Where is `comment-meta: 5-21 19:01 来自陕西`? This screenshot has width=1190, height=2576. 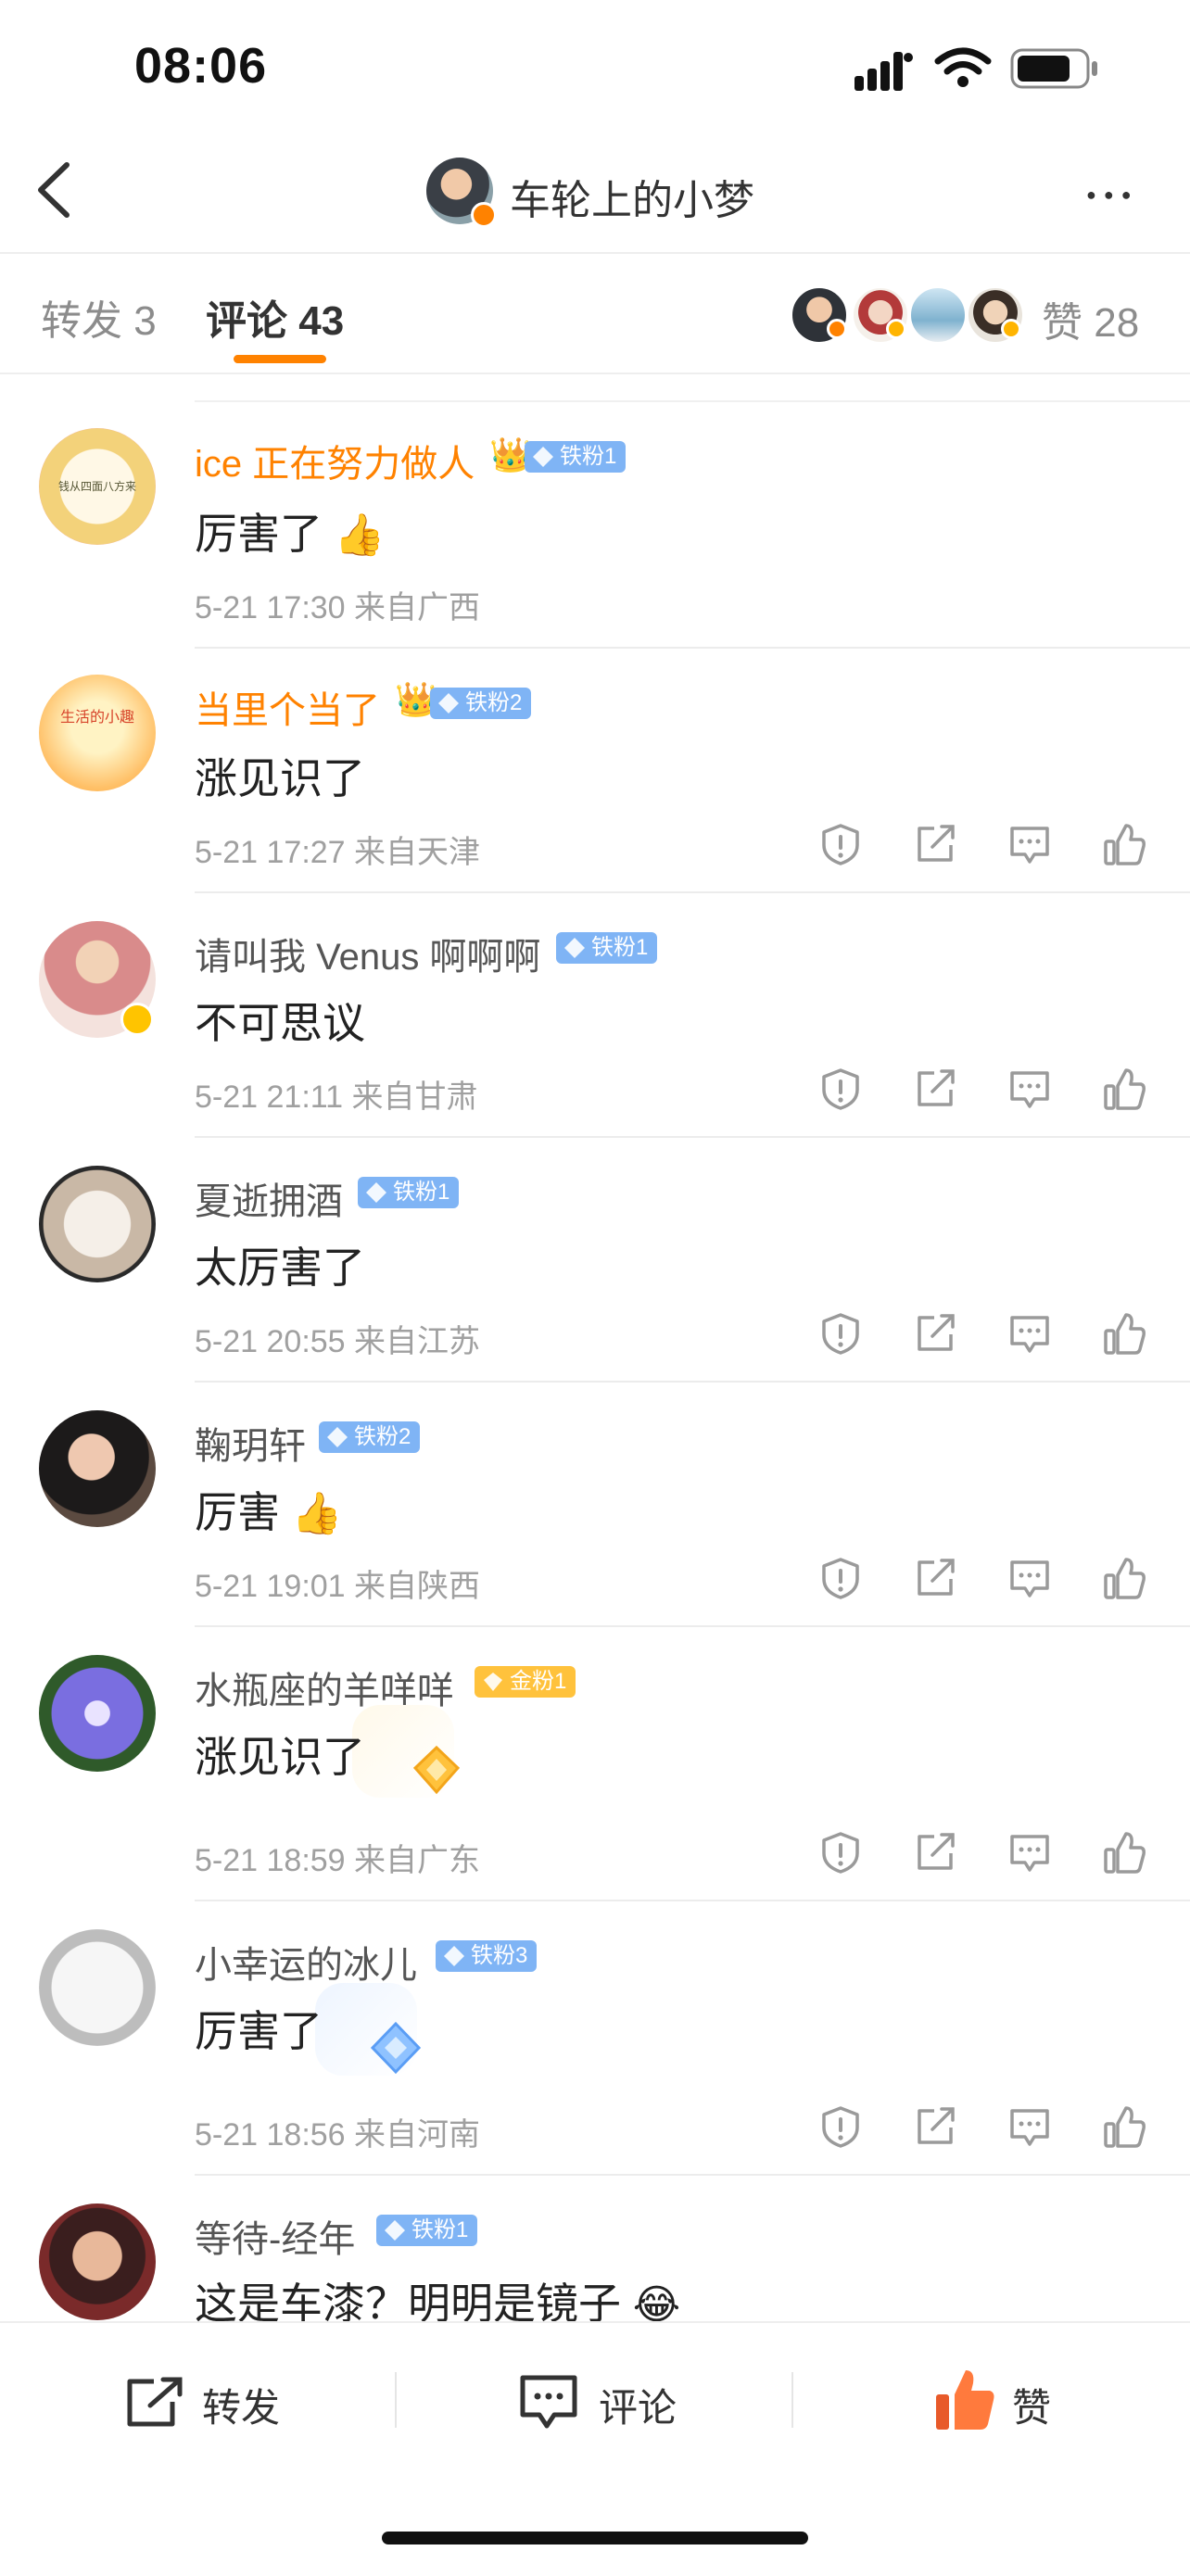
comment-meta: 5-21 19:01 来自陕西 is located at coordinates (337, 1583).